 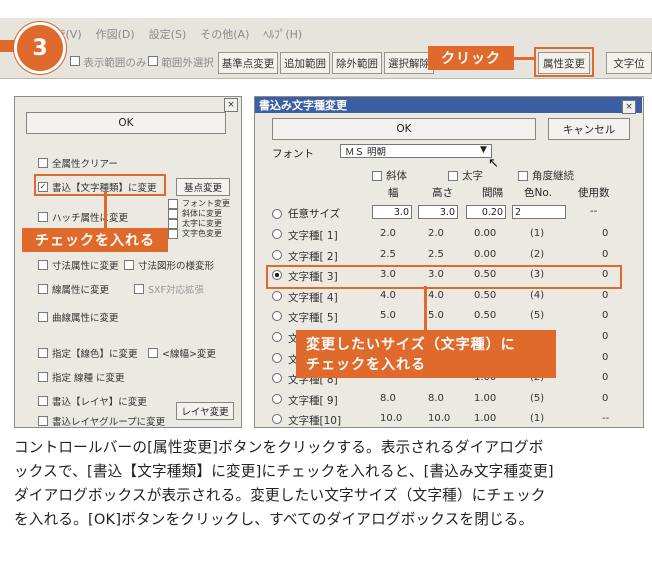 I want to click on cell-color: (2), so click(x=537, y=254).